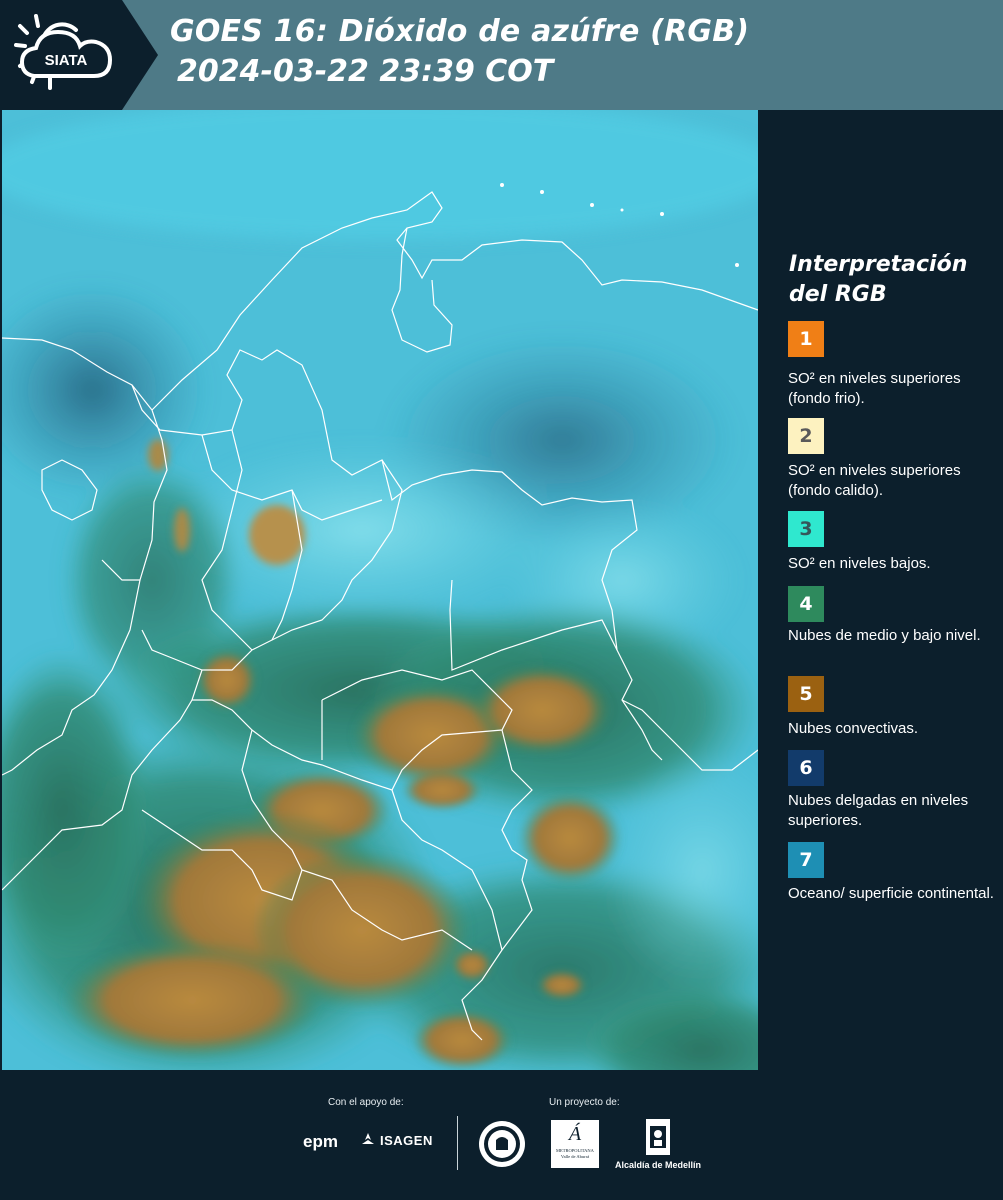 The height and width of the screenshot is (1200, 1003). Describe the element at coordinates (460, 31) in the screenshot. I see `page-title: GOES 16: Dióxido de azúfre (RGB)` at that location.